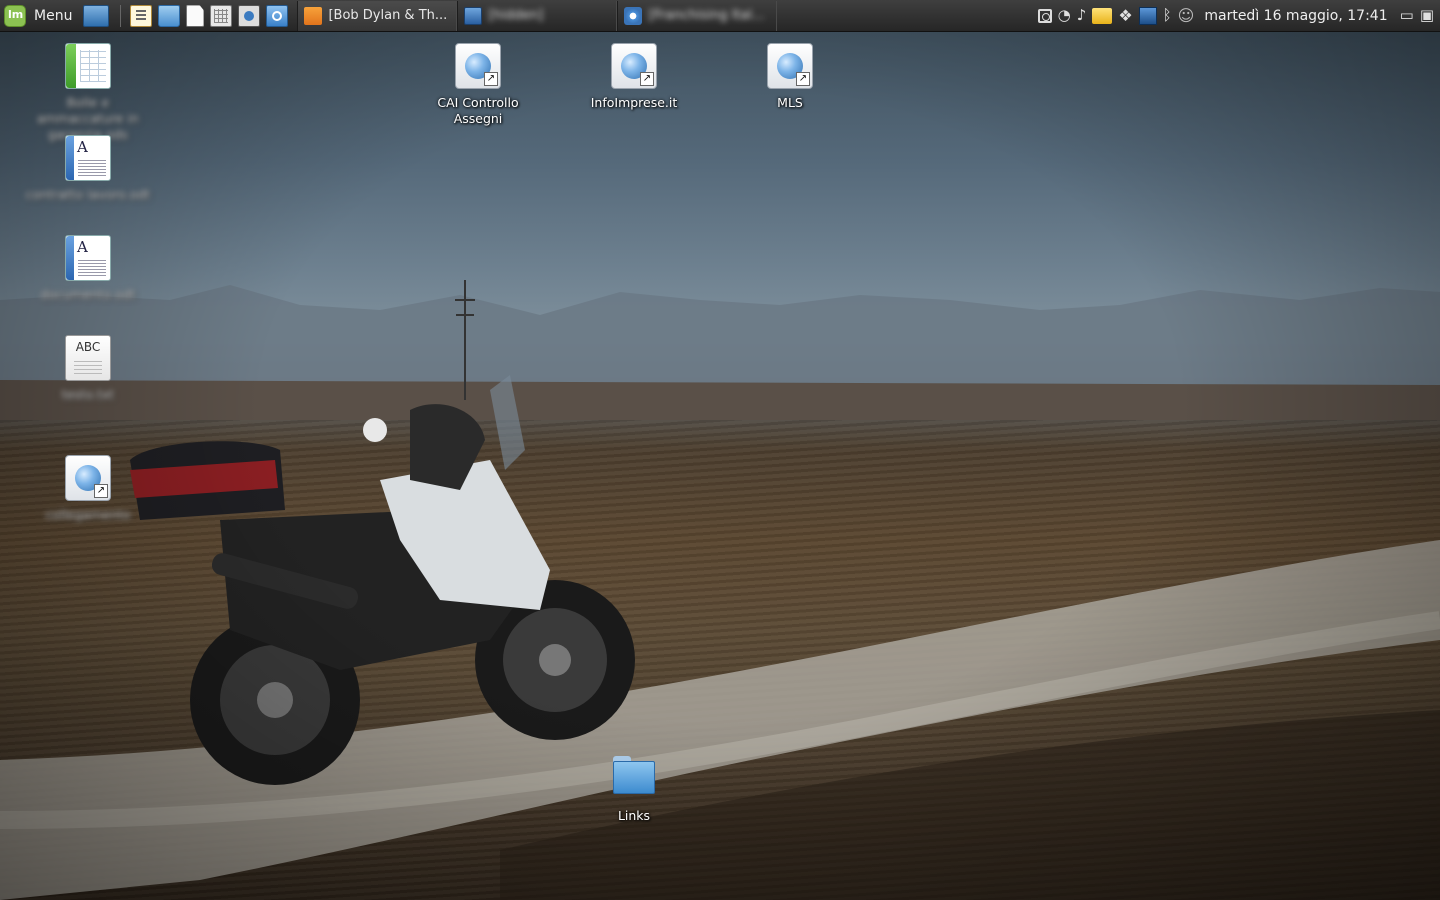 Image resolution: width=1440 pixels, height=900 pixels. What do you see at coordinates (1407, 15) in the screenshot?
I see `display-icon: ▭` at bounding box center [1407, 15].